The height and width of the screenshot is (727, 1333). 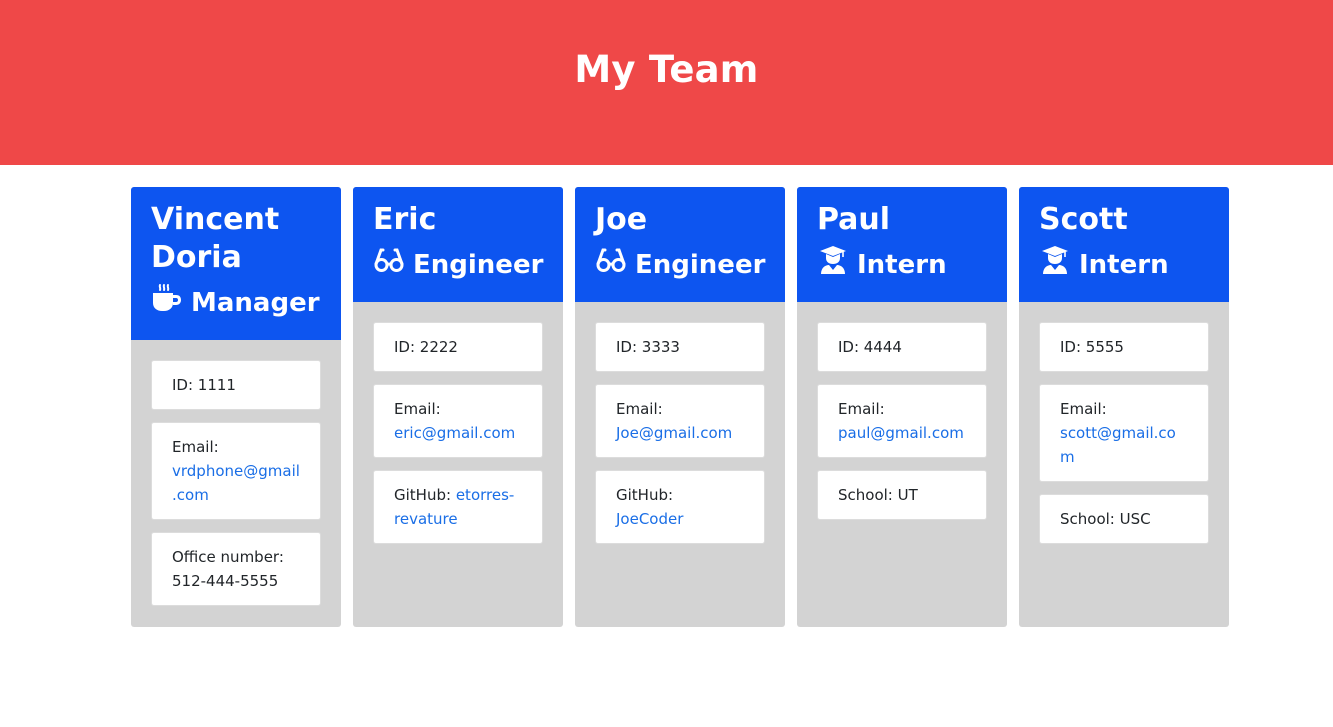 I want to click on office-number-label: Office number:, so click(x=228, y=557).